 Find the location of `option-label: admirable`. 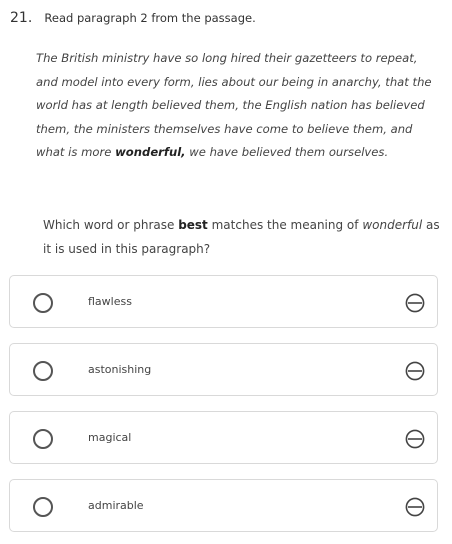

option-label: admirable is located at coordinates (116, 505).